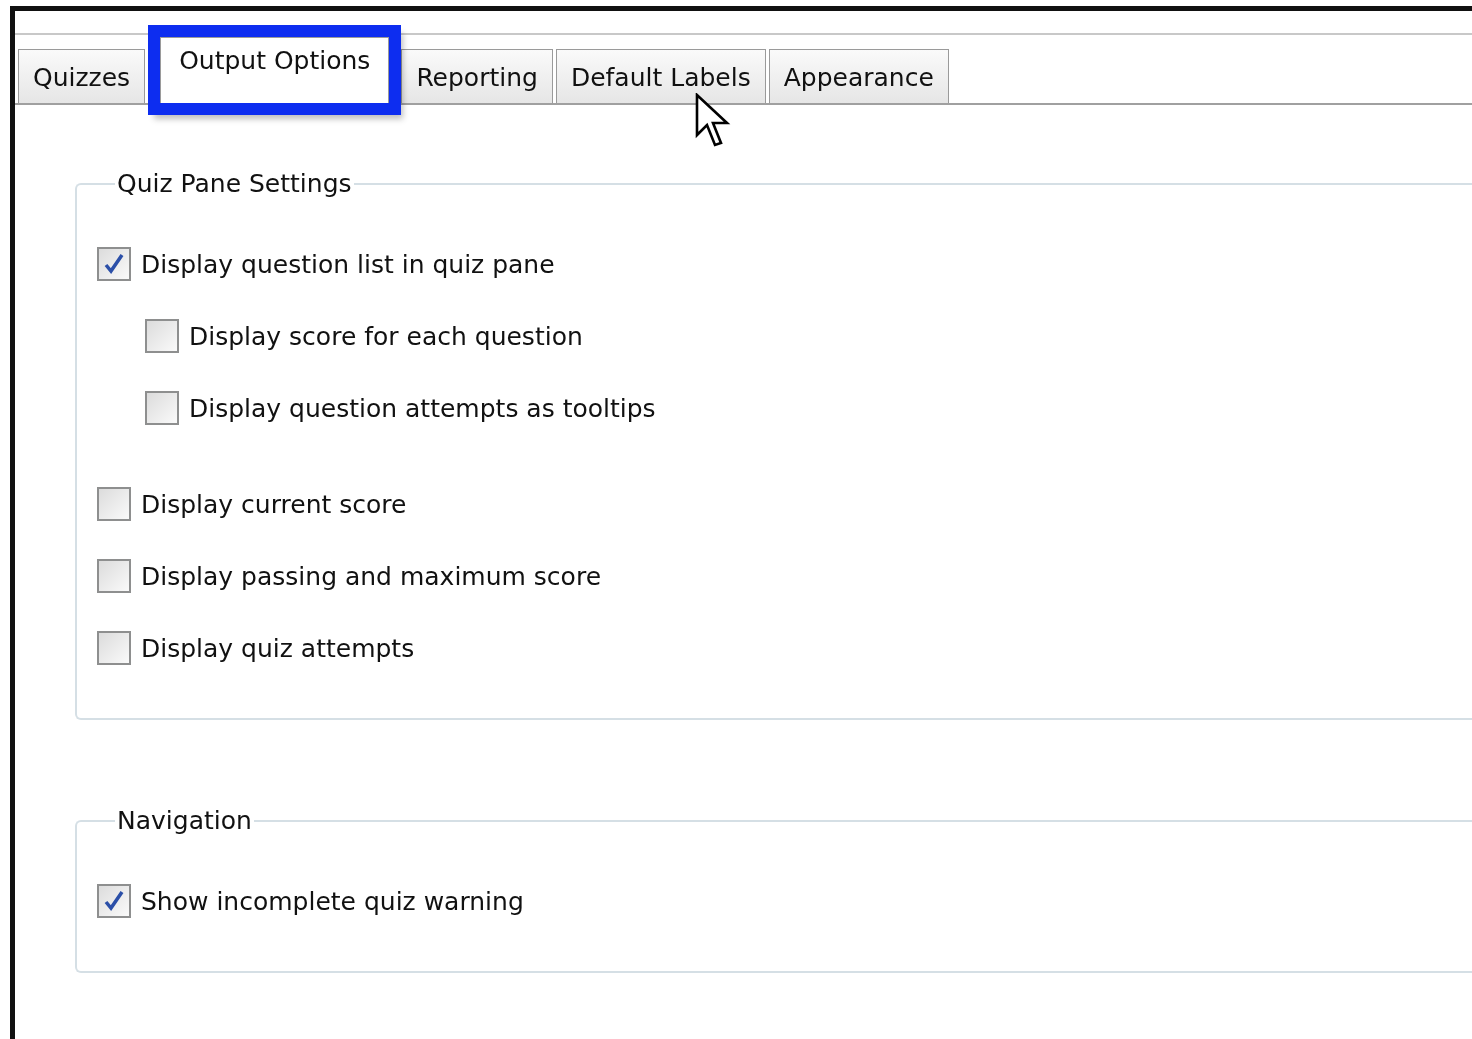 The height and width of the screenshot is (1039, 1472). What do you see at coordinates (477, 76) in the screenshot?
I see `tab: Reporting` at bounding box center [477, 76].